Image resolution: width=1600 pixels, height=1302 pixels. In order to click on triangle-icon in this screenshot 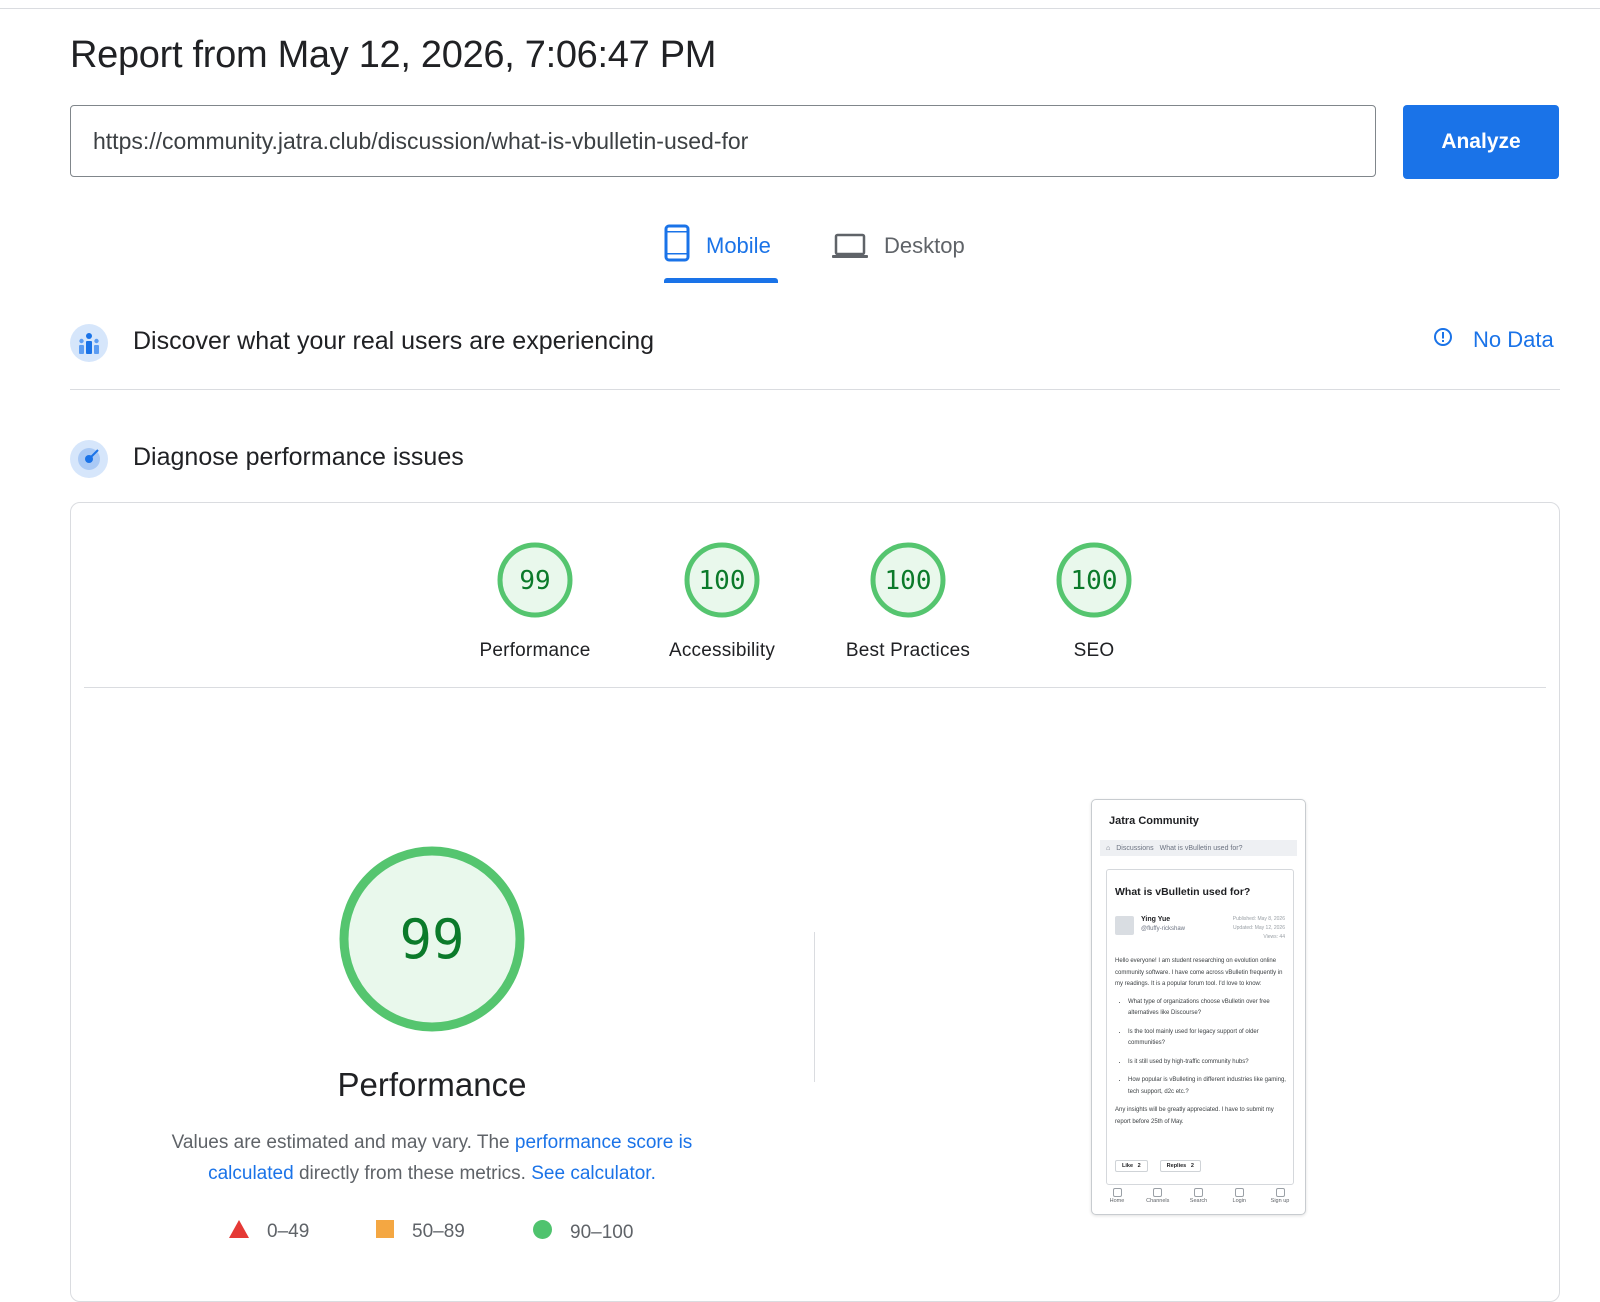, I will do `click(239, 1232)`.